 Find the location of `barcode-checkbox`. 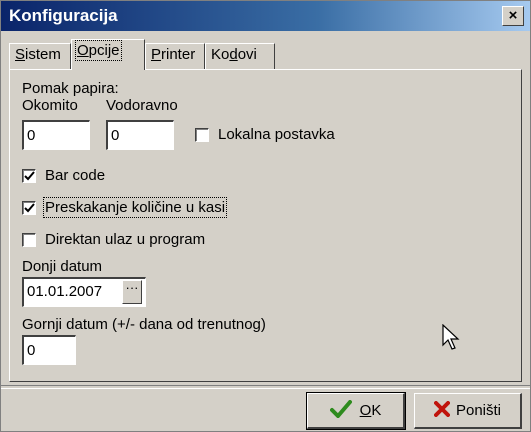

barcode-checkbox is located at coordinates (29, 176).